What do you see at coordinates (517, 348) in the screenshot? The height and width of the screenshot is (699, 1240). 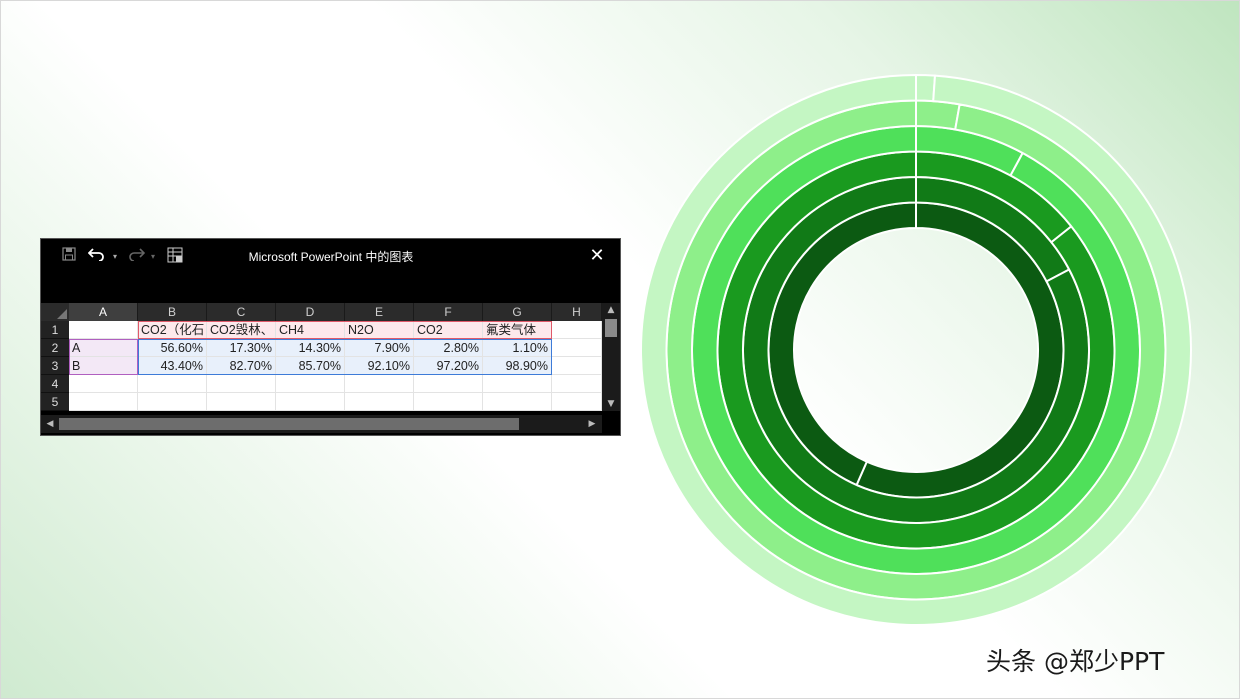 I see `cell-g2: 1.10%` at bounding box center [517, 348].